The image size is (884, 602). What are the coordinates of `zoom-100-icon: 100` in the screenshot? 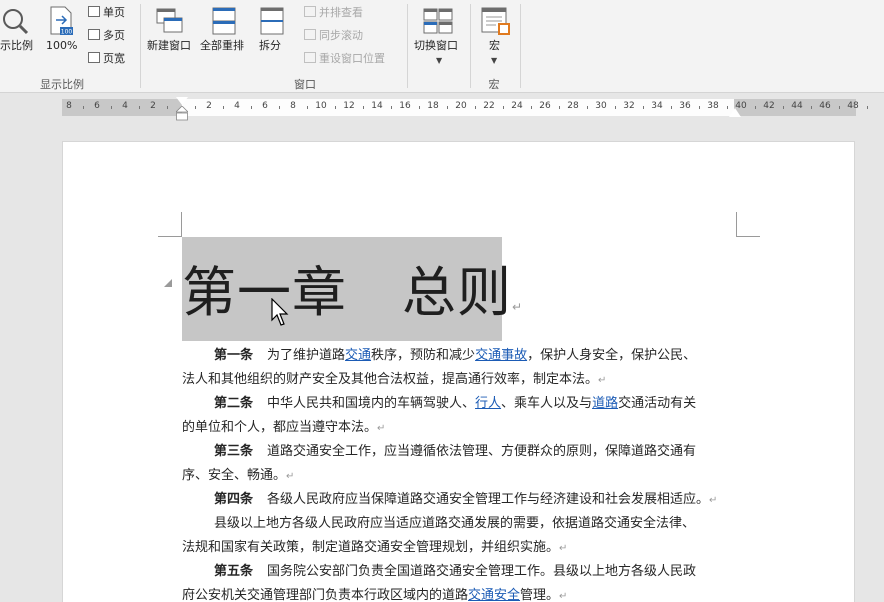 It's located at (62, 21).